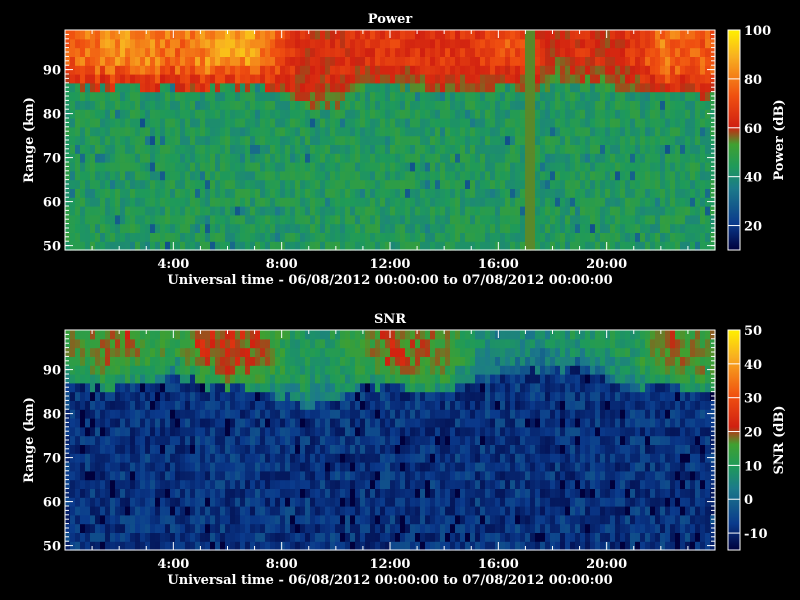  Describe the element at coordinates (173, 264) in the screenshot. I see `x-tick-label: 4:00` at that location.